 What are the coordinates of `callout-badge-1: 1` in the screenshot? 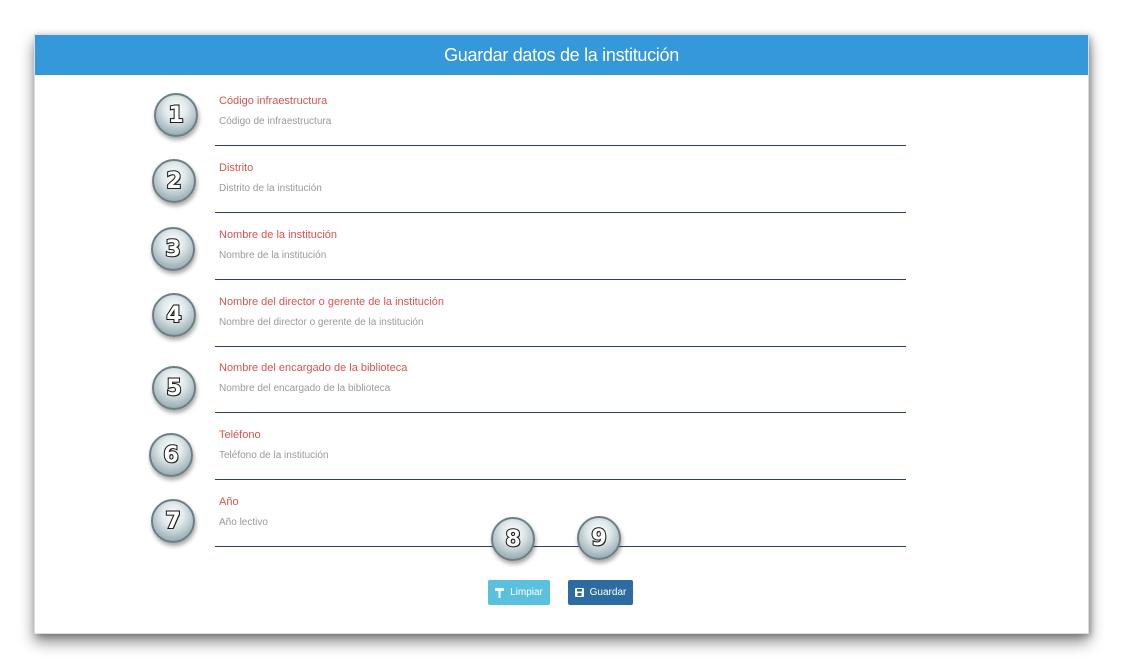 It's located at (176, 115).